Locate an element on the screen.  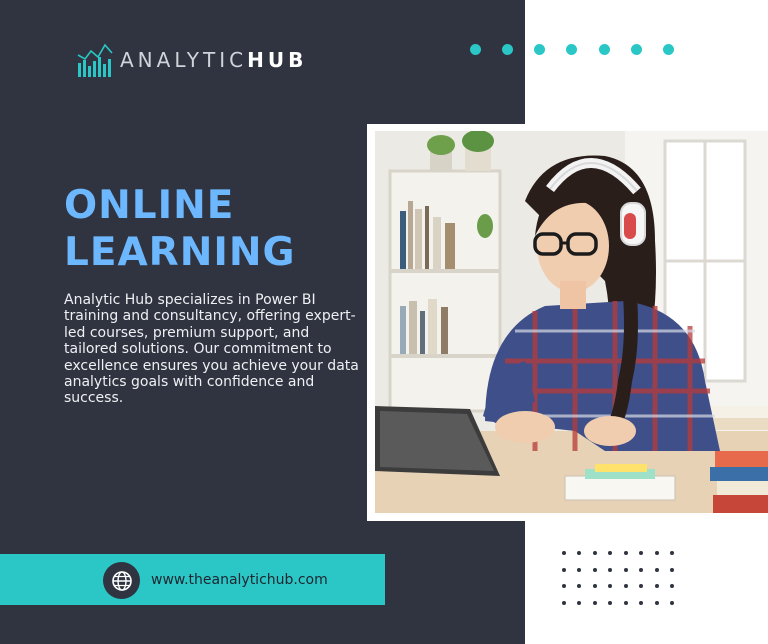
decorative-dot-row is located at coordinates (572, 49).